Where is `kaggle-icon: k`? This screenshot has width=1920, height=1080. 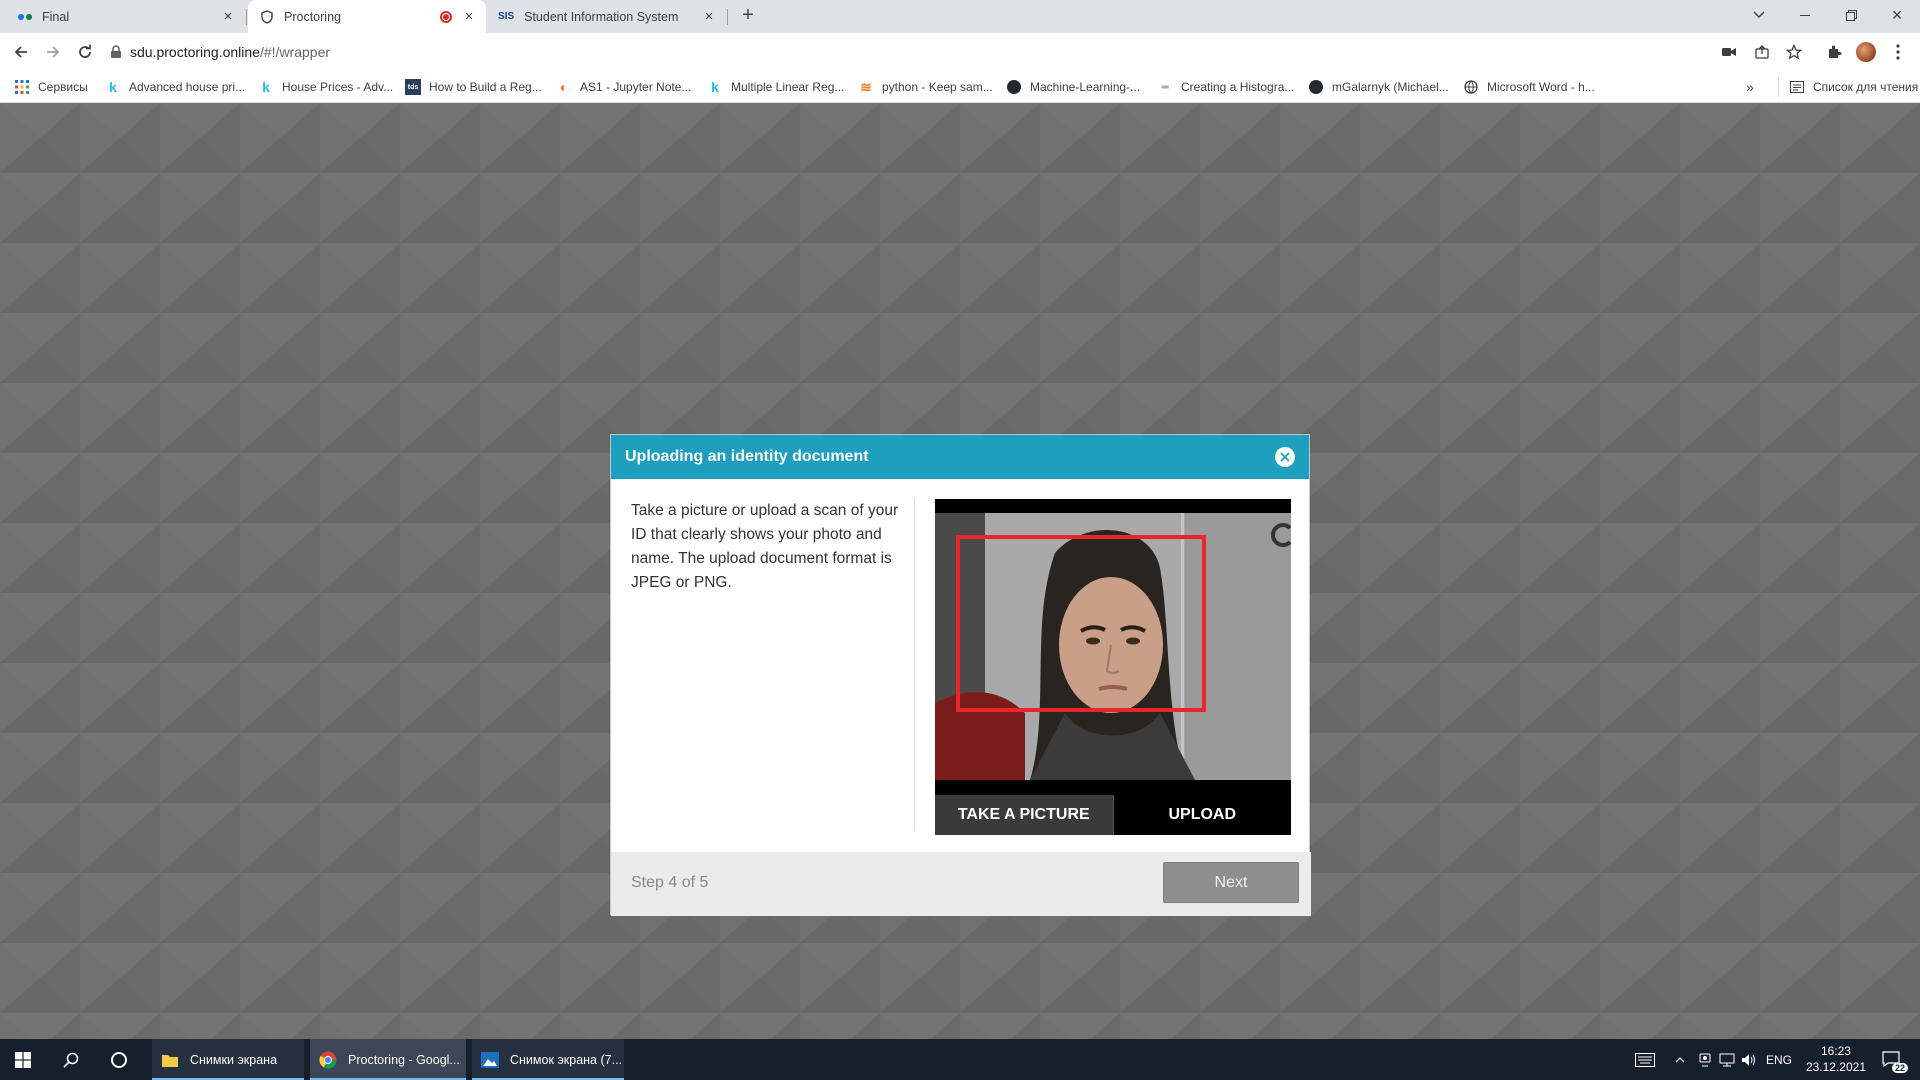 kaggle-icon: k is located at coordinates (266, 87).